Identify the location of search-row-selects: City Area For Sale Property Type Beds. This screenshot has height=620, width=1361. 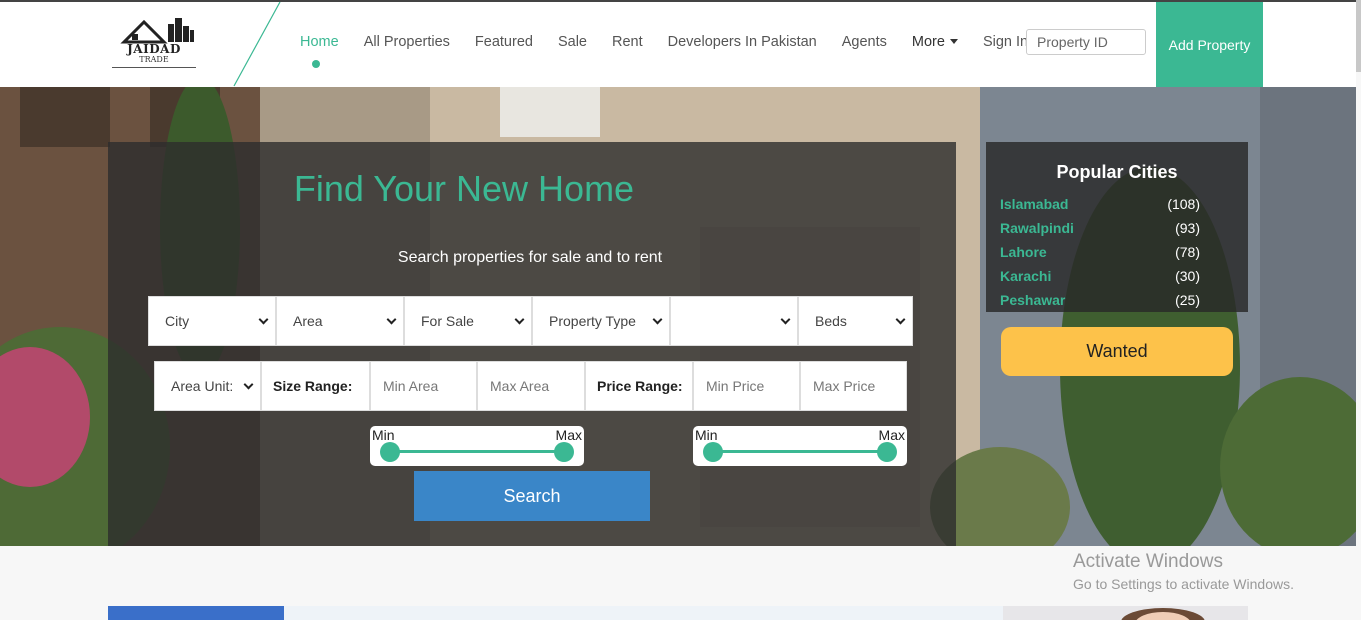
(530, 321).